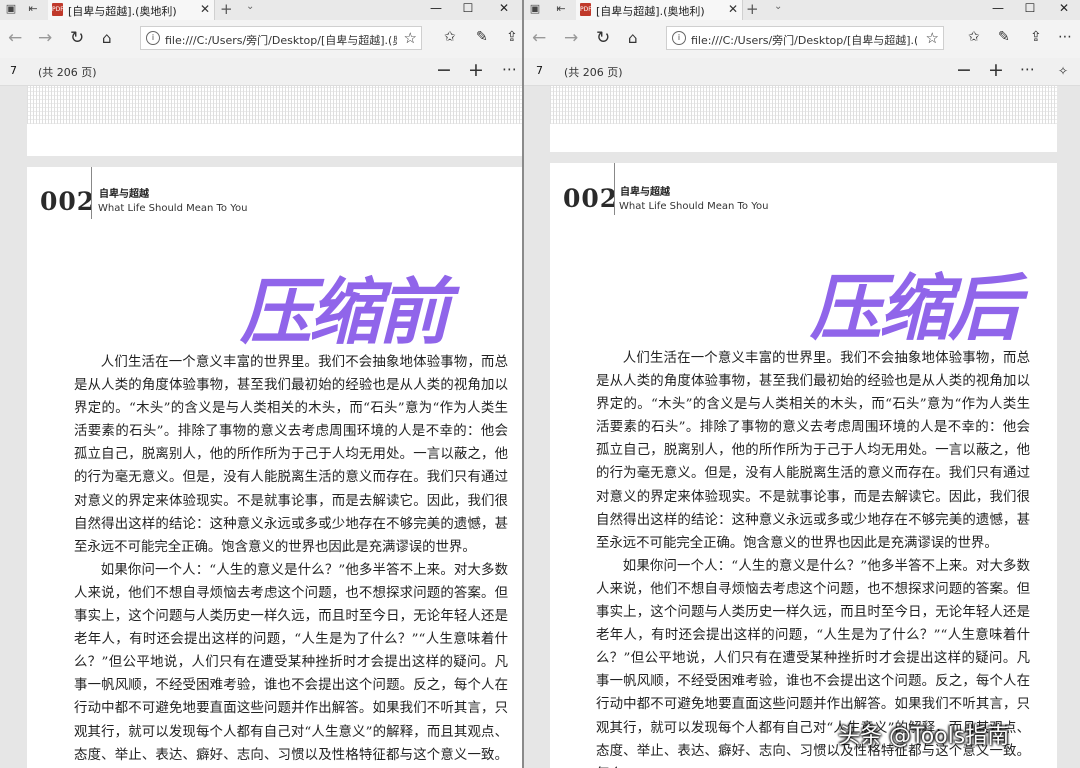 The image size is (1080, 768). What do you see at coordinates (345, 312) in the screenshot?
I see `label-before: 压缩前` at bounding box center [345, 312].